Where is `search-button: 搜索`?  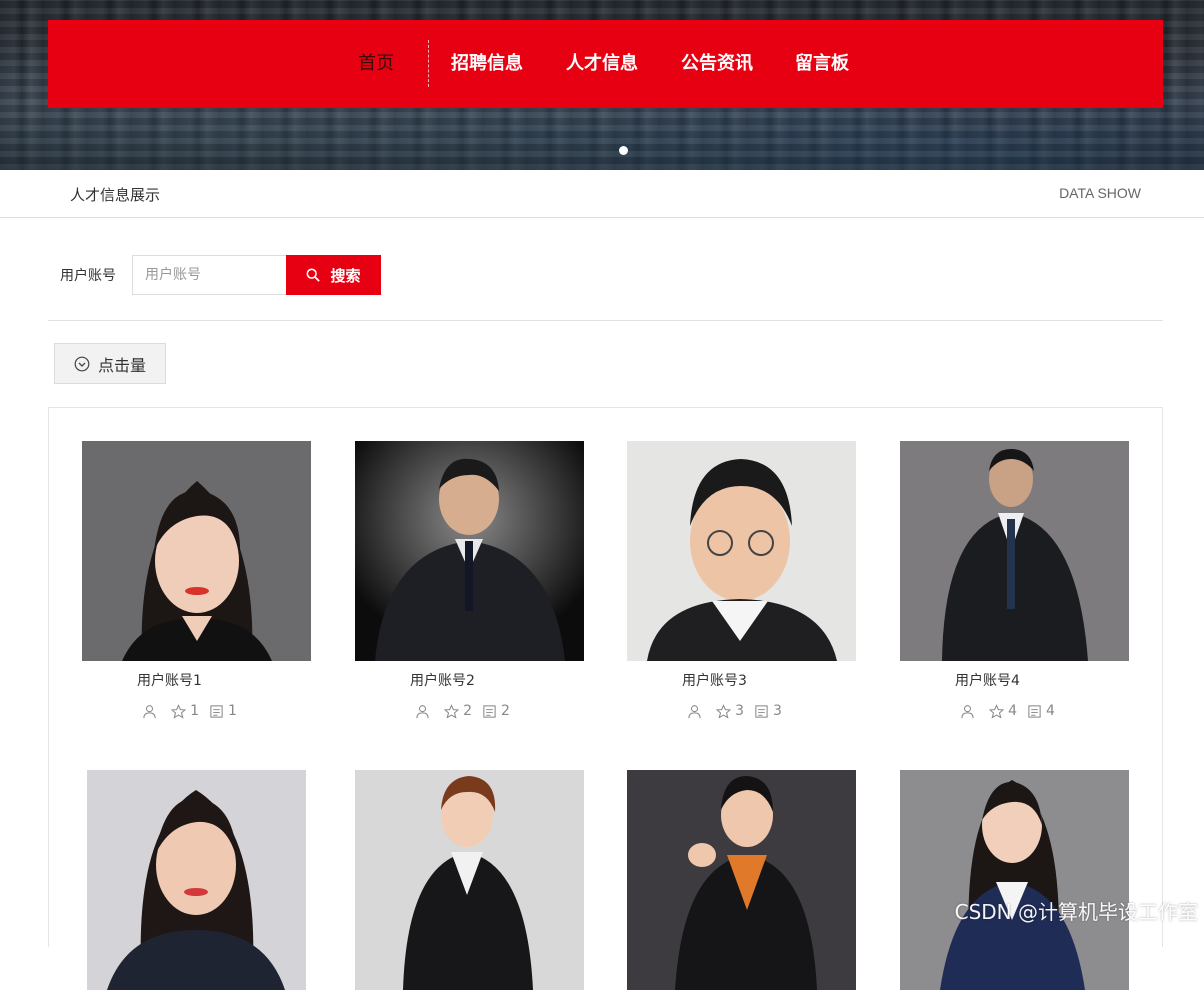
search-button: 搜索 is located at coordinates (333, 275).